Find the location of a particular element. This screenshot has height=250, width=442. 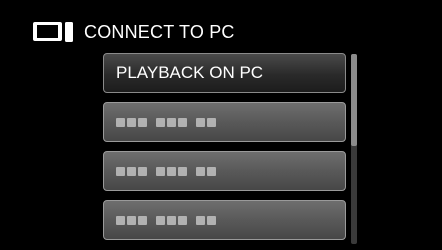

connect-to-pc-icon is located at coordinates (53, 32).